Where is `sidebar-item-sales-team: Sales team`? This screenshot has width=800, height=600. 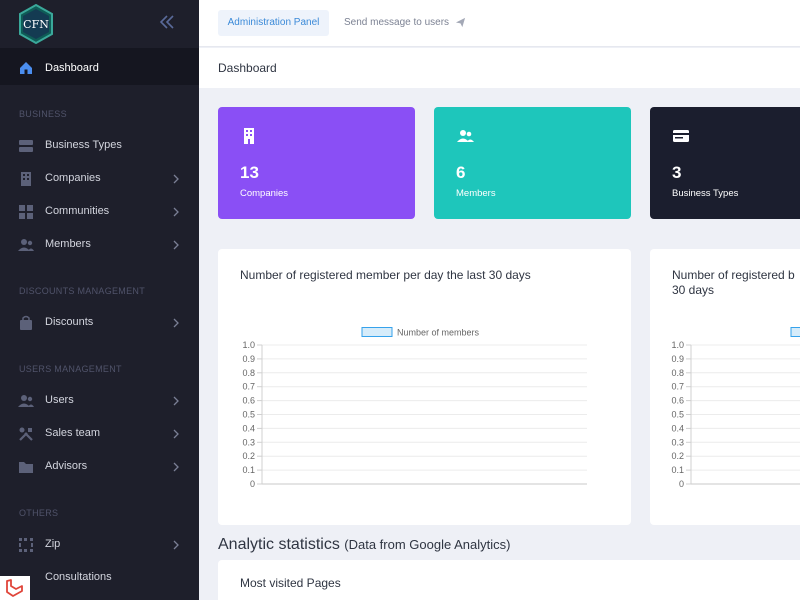 sidebar-item-sales-team: Sales team is located at coordinates (99, 433).